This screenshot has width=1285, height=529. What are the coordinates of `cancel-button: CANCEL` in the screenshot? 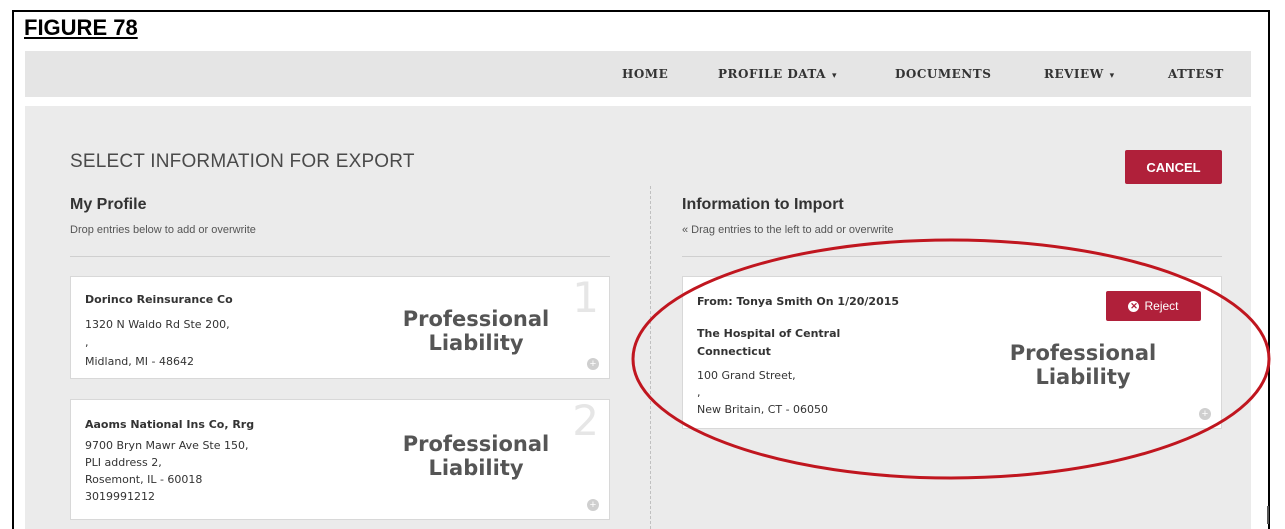 It's located at (1173, 167).